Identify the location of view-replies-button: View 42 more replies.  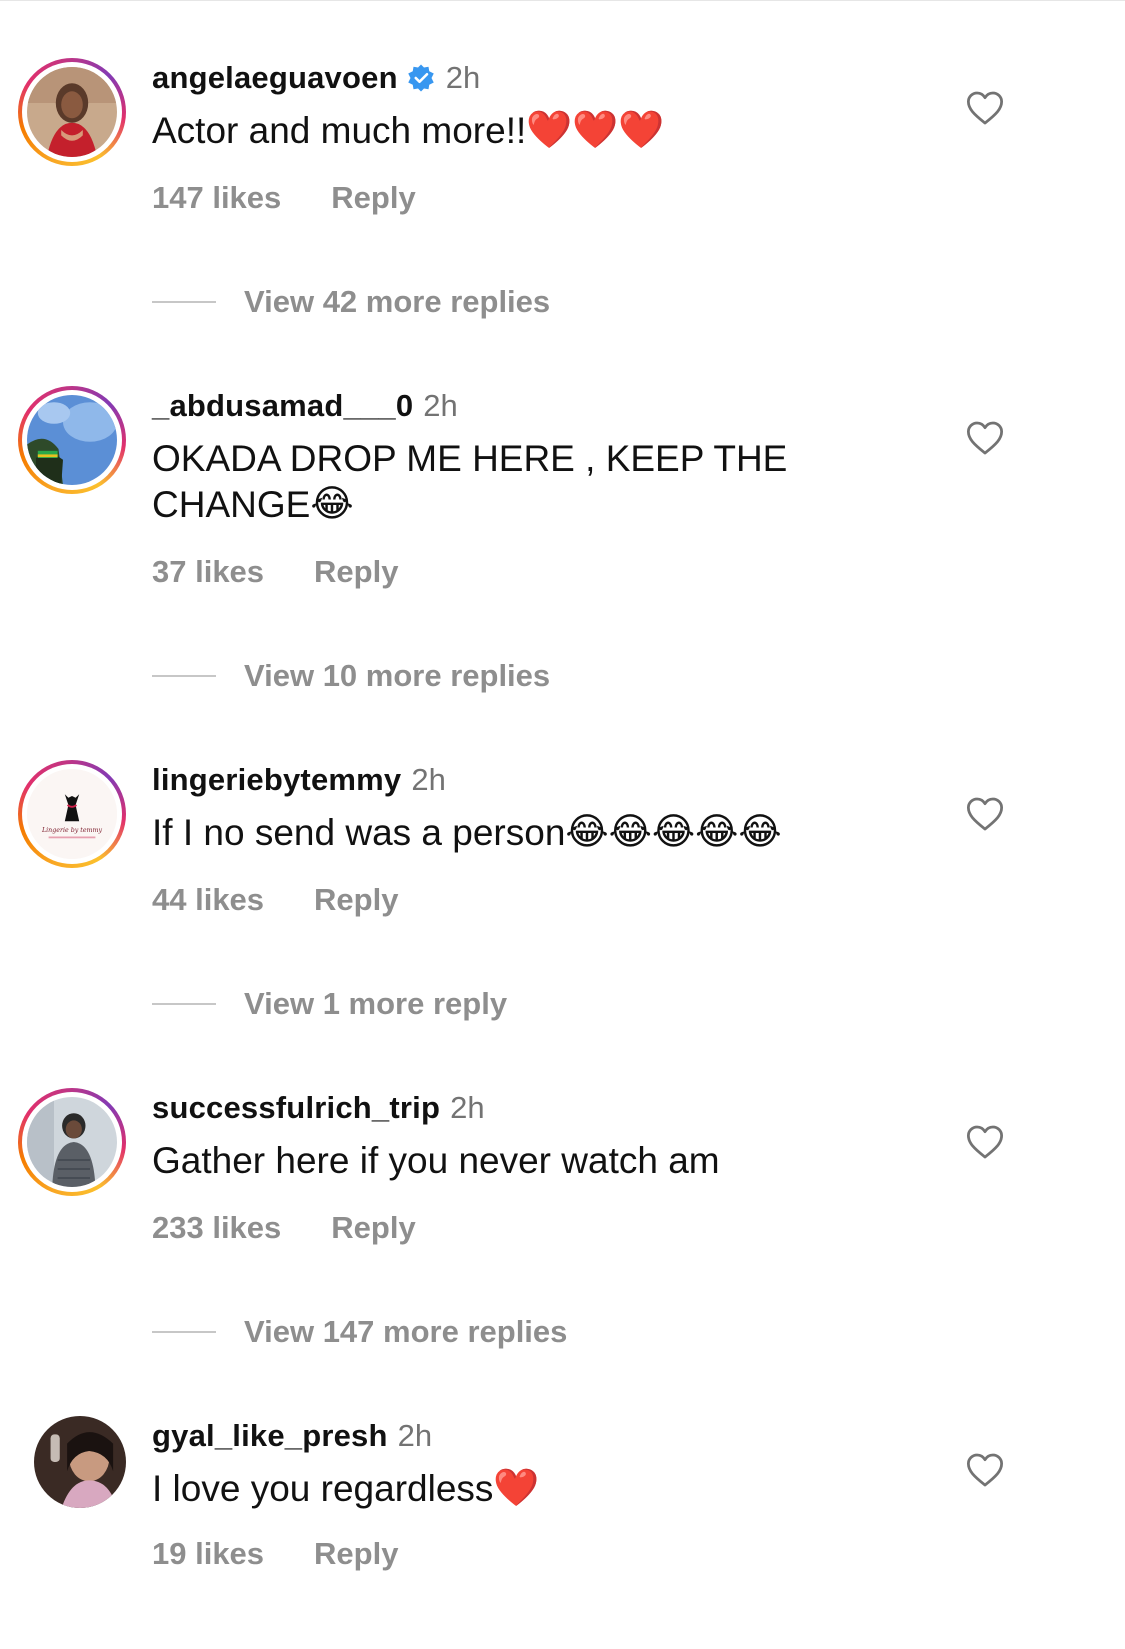
(351, 302).